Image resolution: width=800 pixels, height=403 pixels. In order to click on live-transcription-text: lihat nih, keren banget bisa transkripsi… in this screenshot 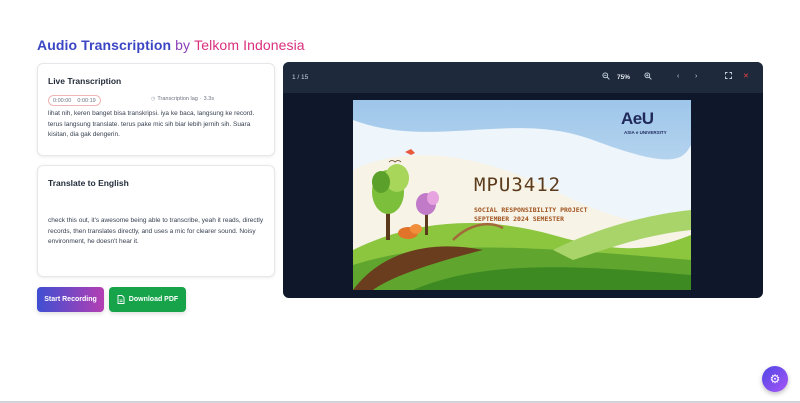, I will do `click(151, 124)`.